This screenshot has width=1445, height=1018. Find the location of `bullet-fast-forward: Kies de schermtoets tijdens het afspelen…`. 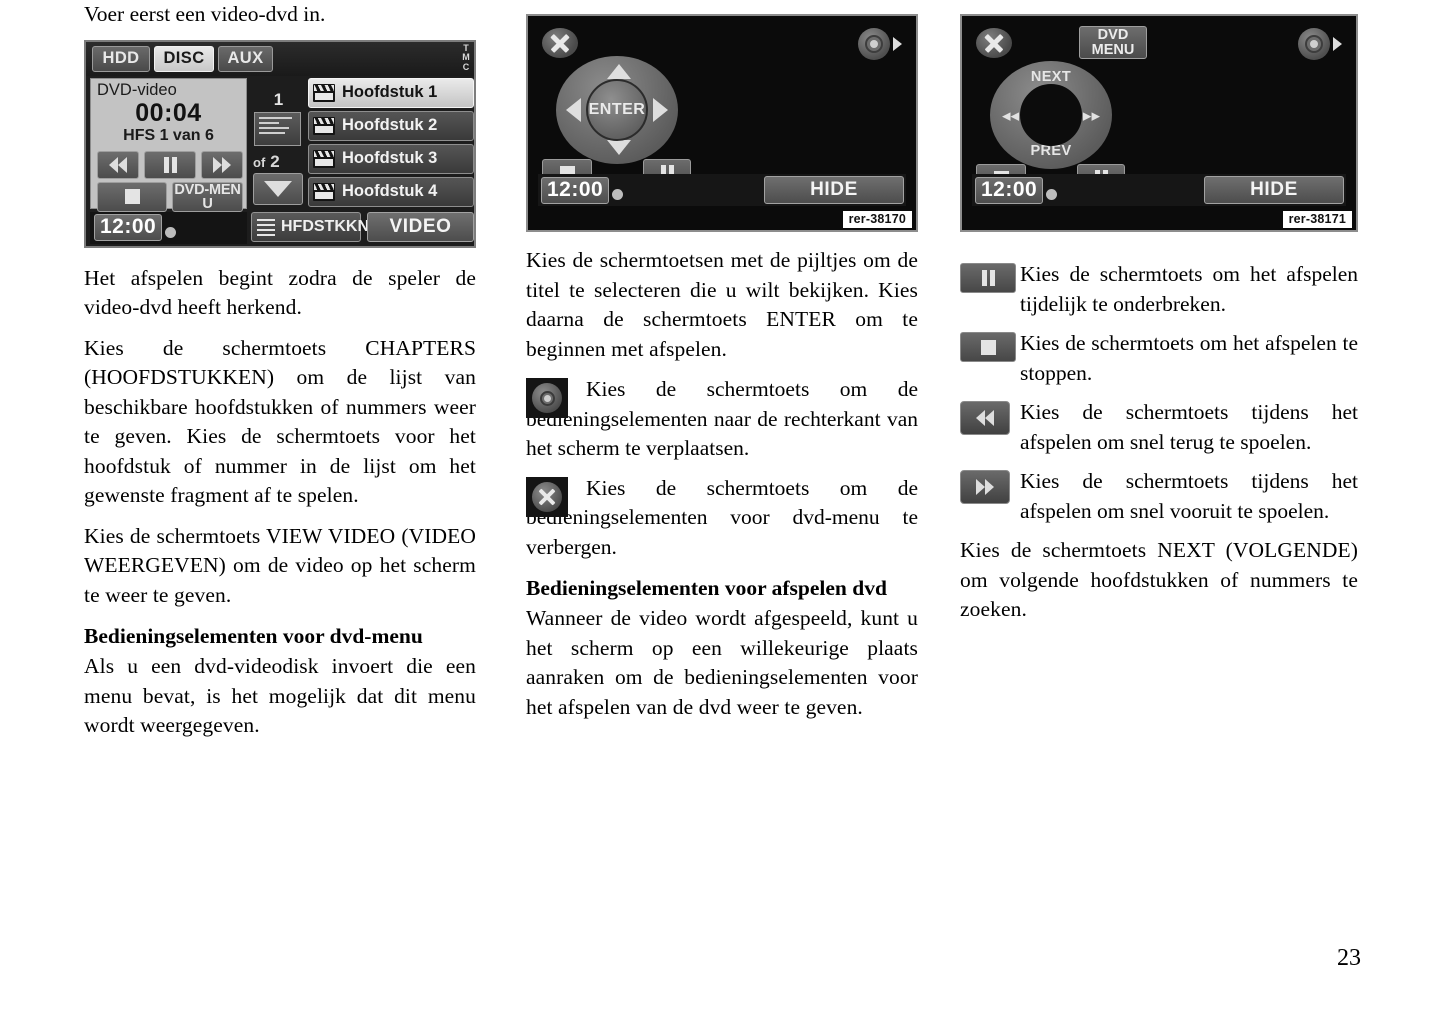

bullet-fast-forward: Kies de schermtoets tijdens het afspelen… is located at coordinates (1159, 496).